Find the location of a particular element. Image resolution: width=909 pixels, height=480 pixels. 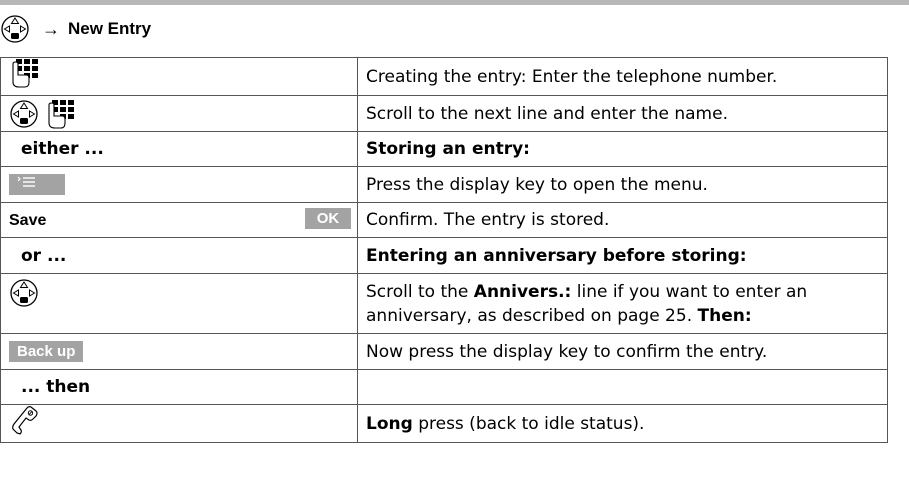

section-heading: → New Entry is located at coordinates (454, 29).